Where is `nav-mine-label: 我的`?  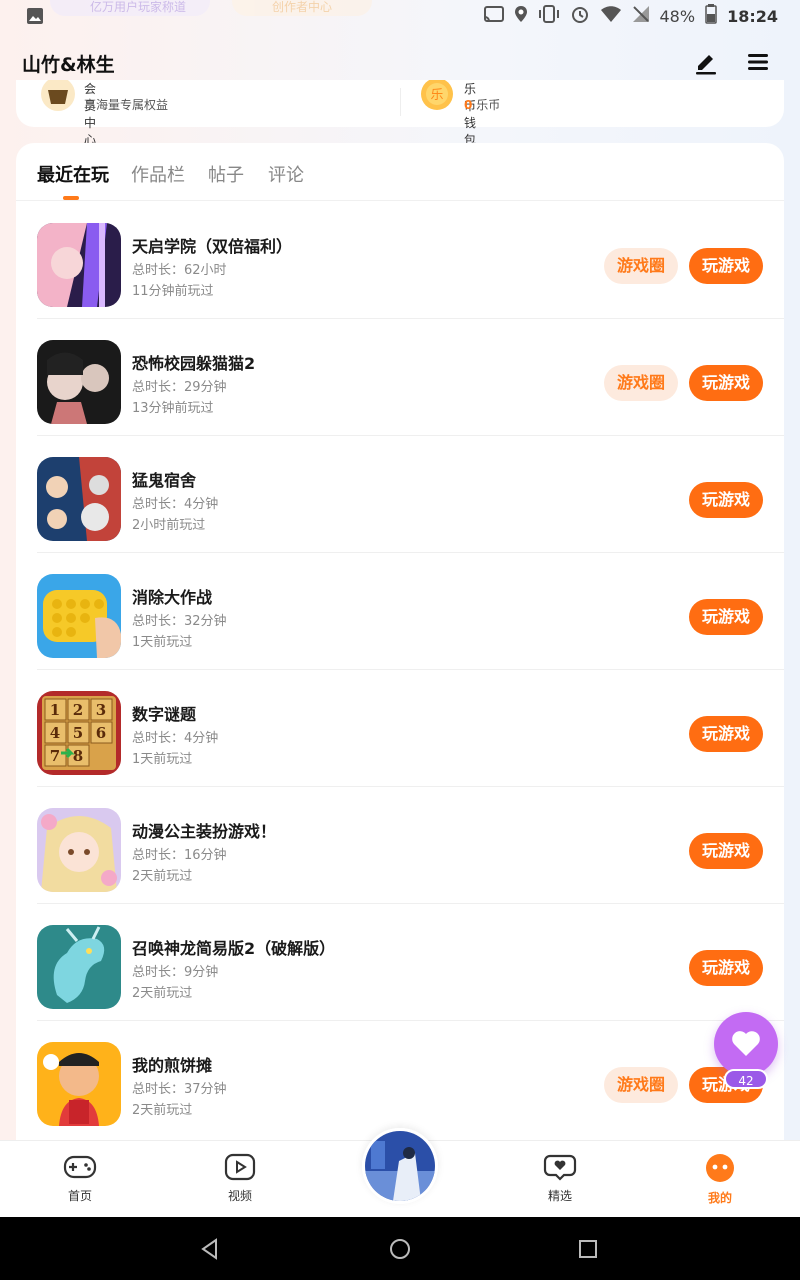
nav-mine-label: 我的 is located at coordinates (719, 1198).